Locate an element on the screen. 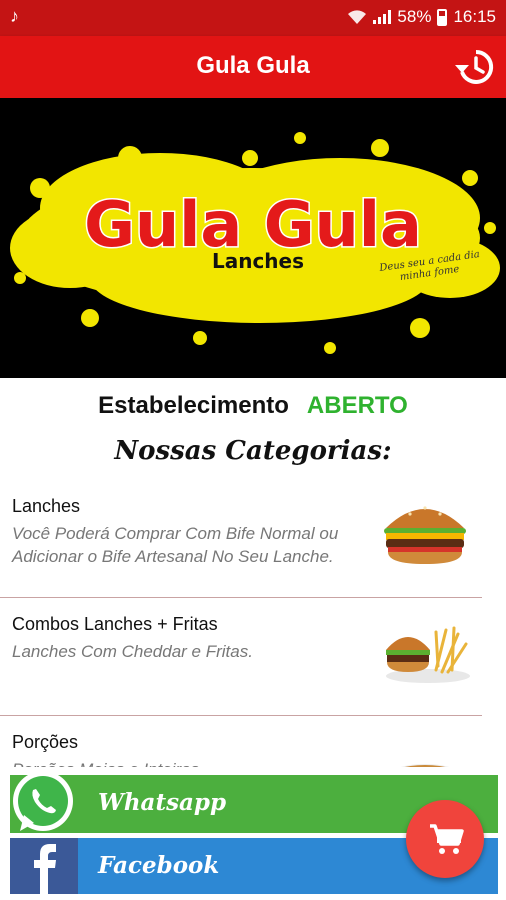  whatsapp-label: Whatsapp is located at coordinates (162, 802).